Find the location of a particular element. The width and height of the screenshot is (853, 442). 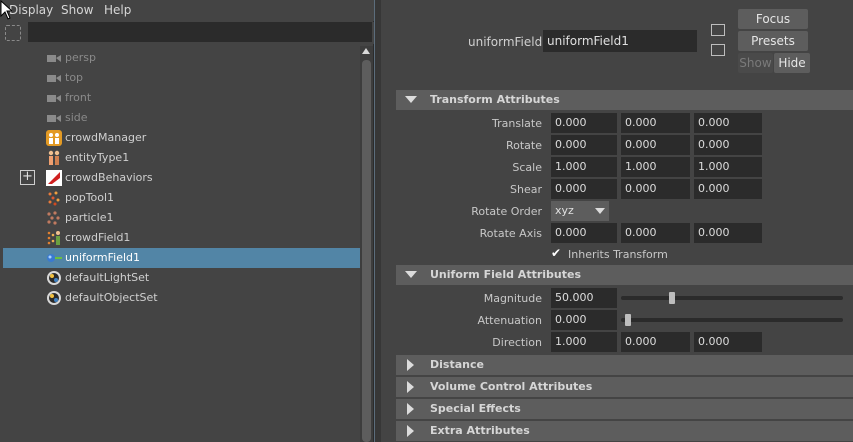

tree-item-side: side is located at coordinates (181, 118).